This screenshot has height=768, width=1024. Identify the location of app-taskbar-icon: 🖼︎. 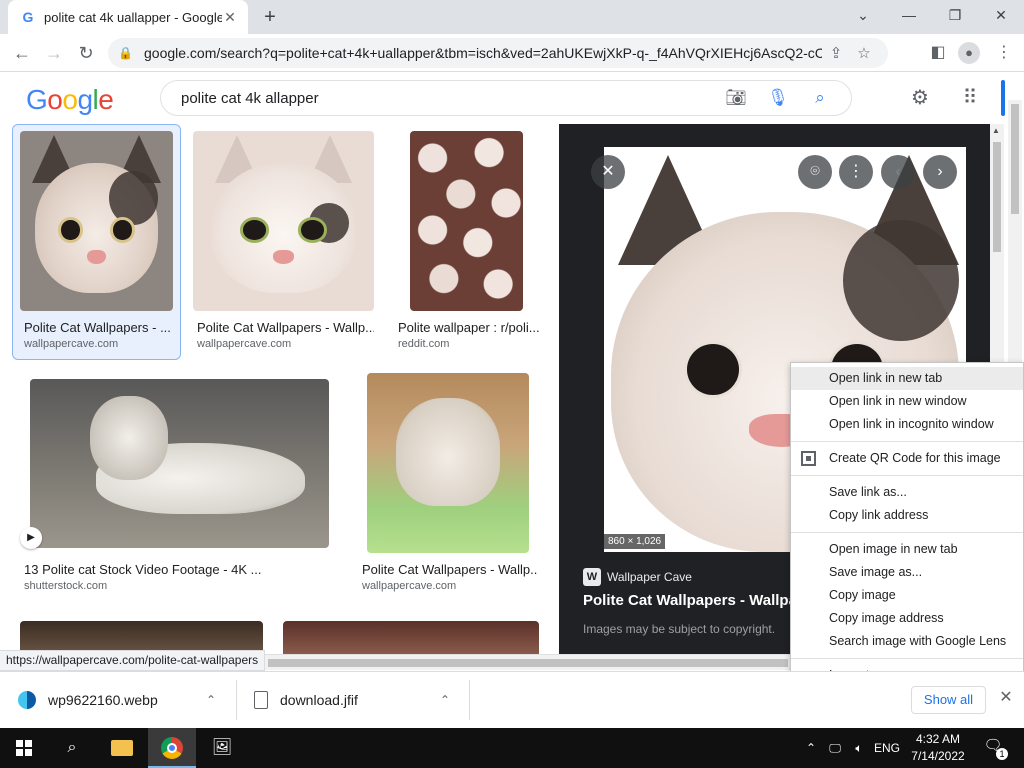
(222, 748).